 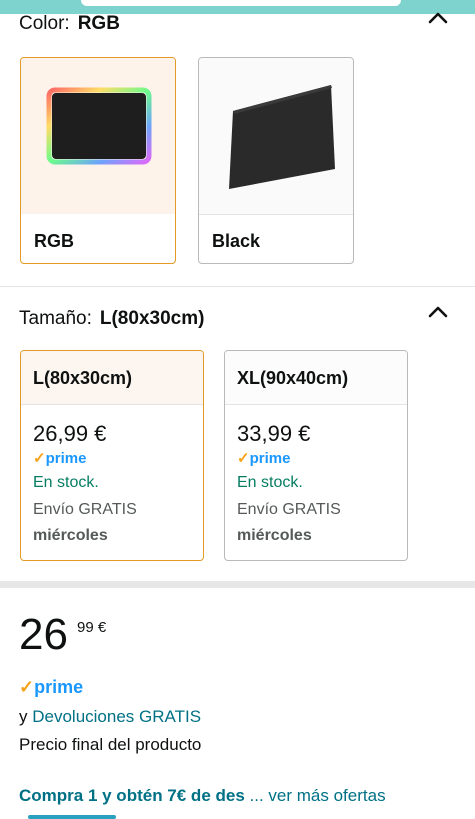 What do you see at coordinates (152, 318) in the screenshot?
I see `size-value: L(80x30cm)` at bounding box center [152, 318].